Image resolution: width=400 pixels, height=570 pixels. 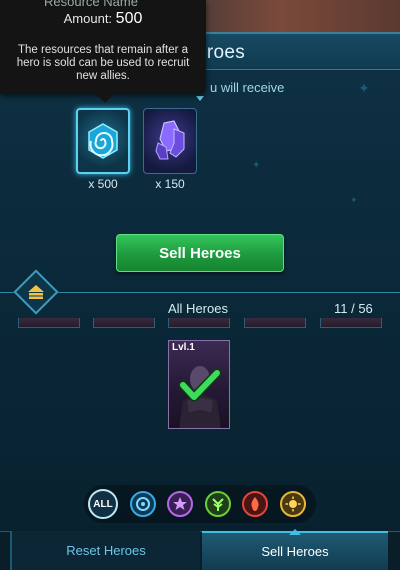 I want to click on active-tab-indicator, so click(x=295, y=532).